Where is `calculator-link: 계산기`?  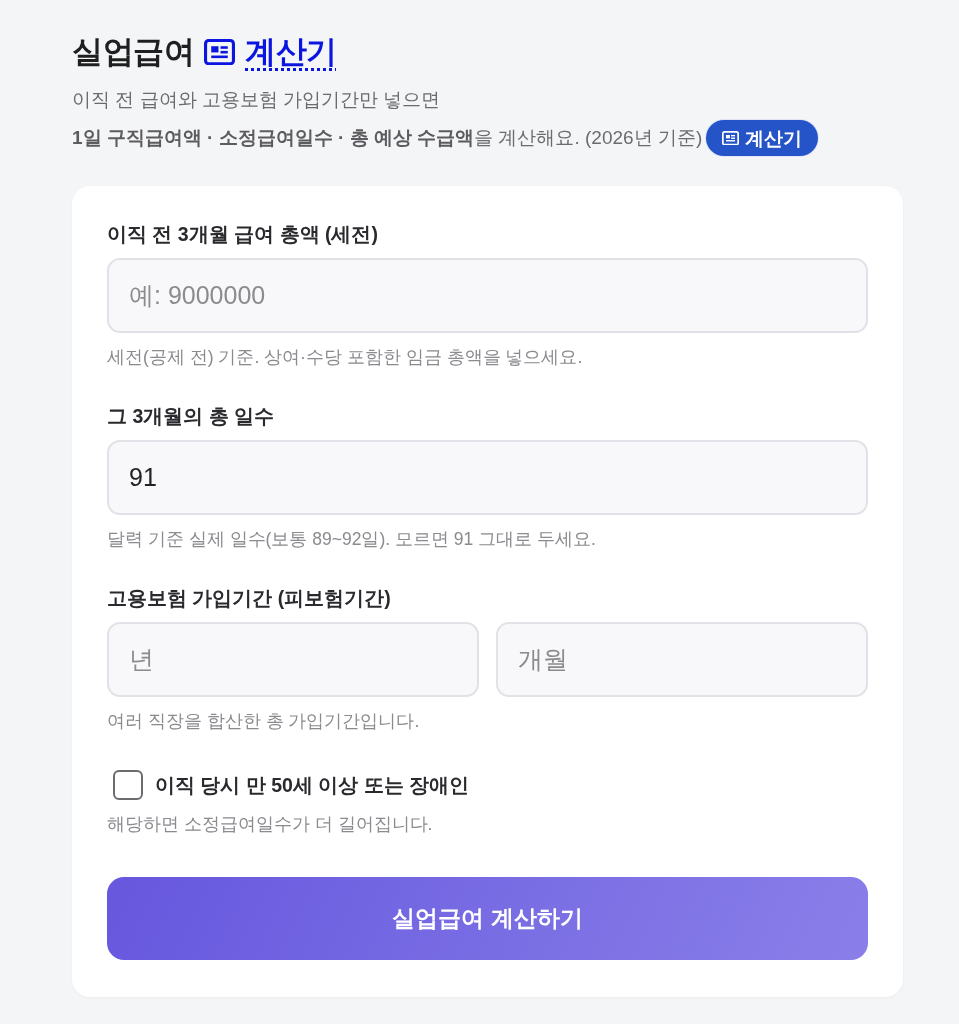
calculator-link: 계산기 is located at coordinates (291, 52).